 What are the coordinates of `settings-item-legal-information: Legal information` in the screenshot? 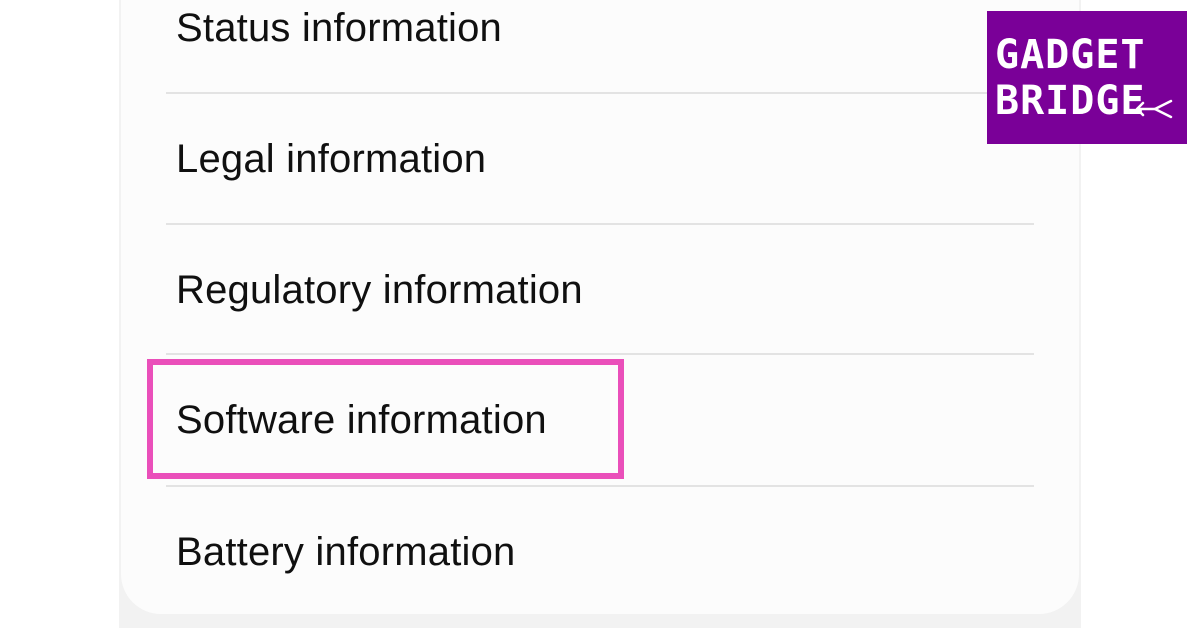 It's located at (605, 159).